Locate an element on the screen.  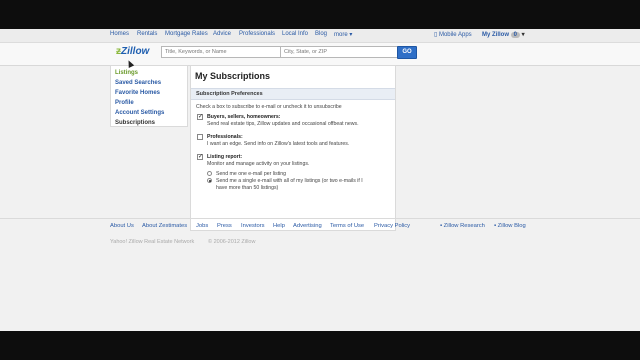
my-zillow-menu: My Zillow 0 ▾ is located at coordinates (503, 34).